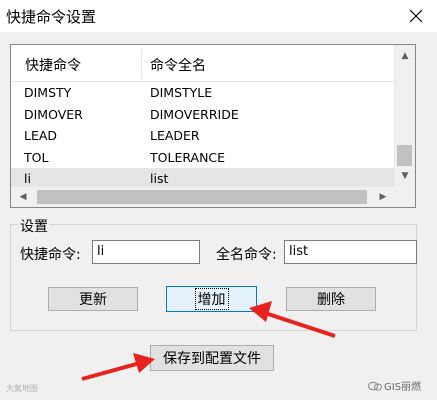  What do you see at coordinates (22, 388) in the screenshot?
I see `watermark-left: 大氣地图` at bounding box center [22, 388].